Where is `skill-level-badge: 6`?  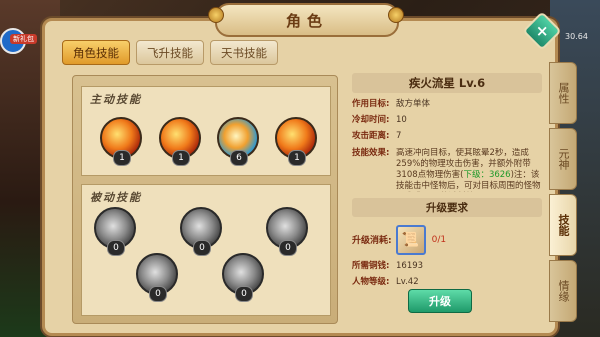
skill-level-badge: 6 is located at coordinates (239, 158).